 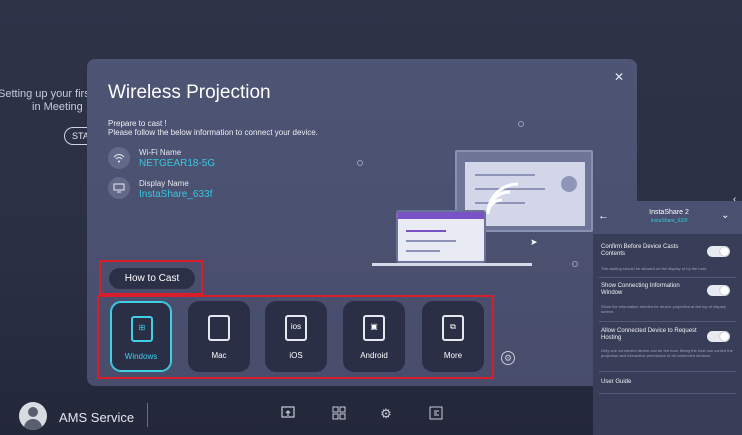 I want to click on panel-subtitle: InstaShare_633f, so click(x=669, y=221).